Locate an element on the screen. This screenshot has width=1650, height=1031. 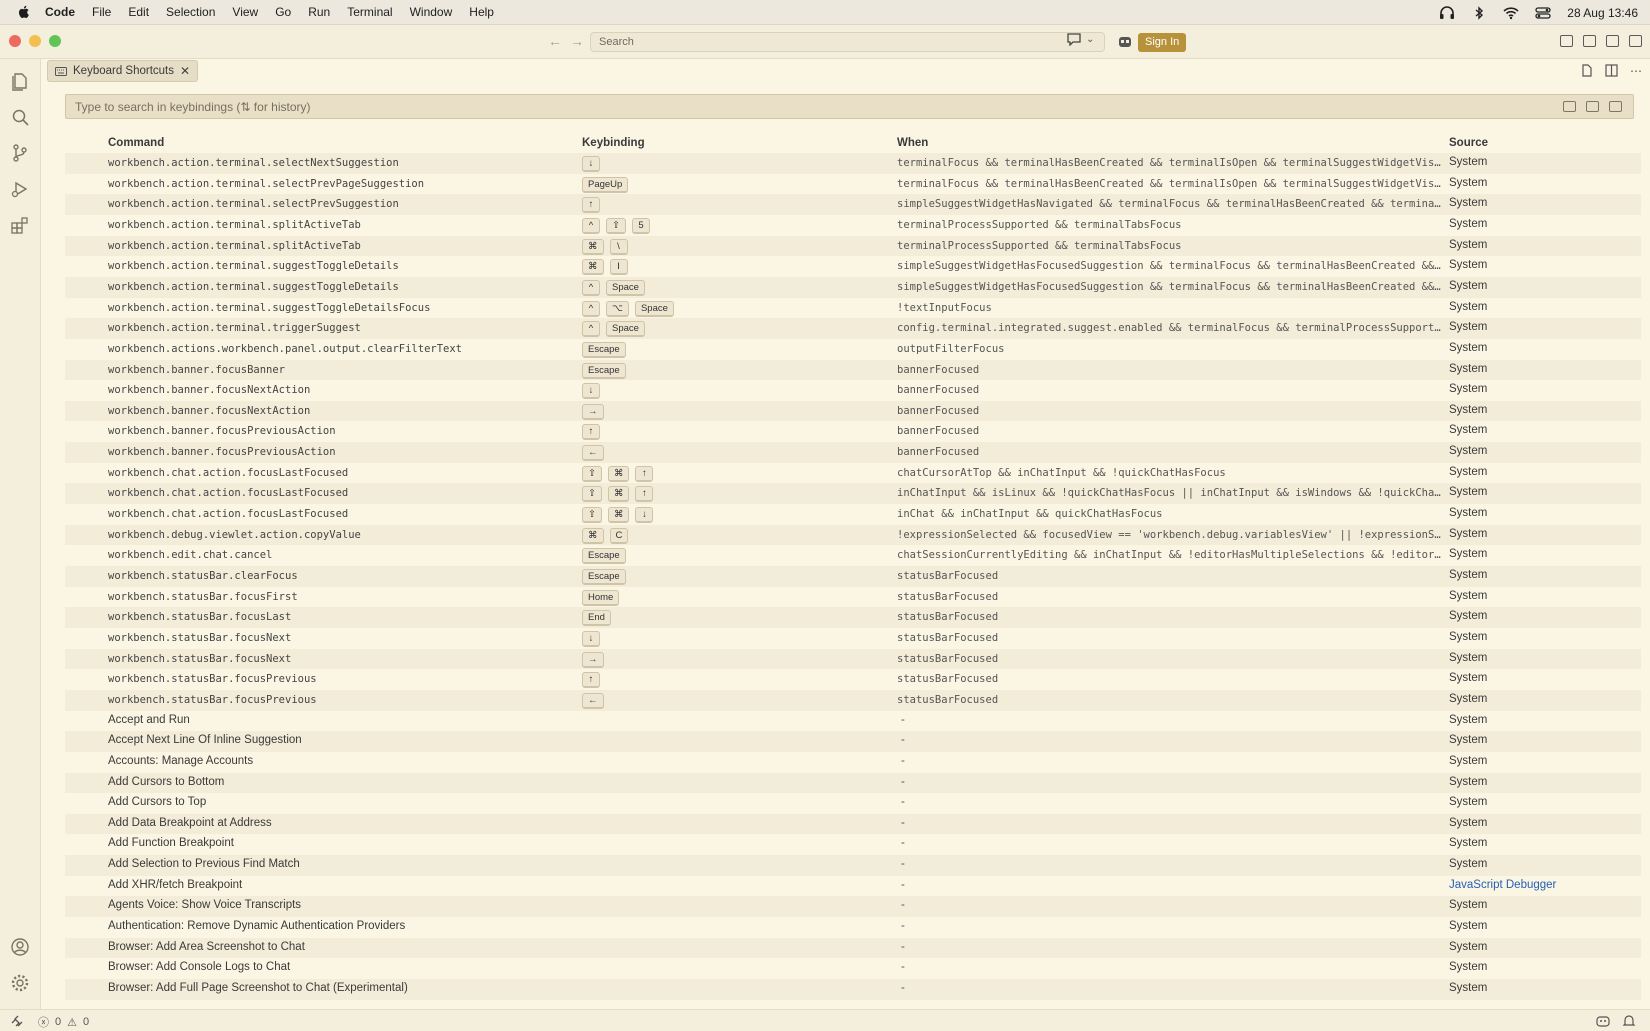
menu-edit: Edit is located at coordinates (138, 12).